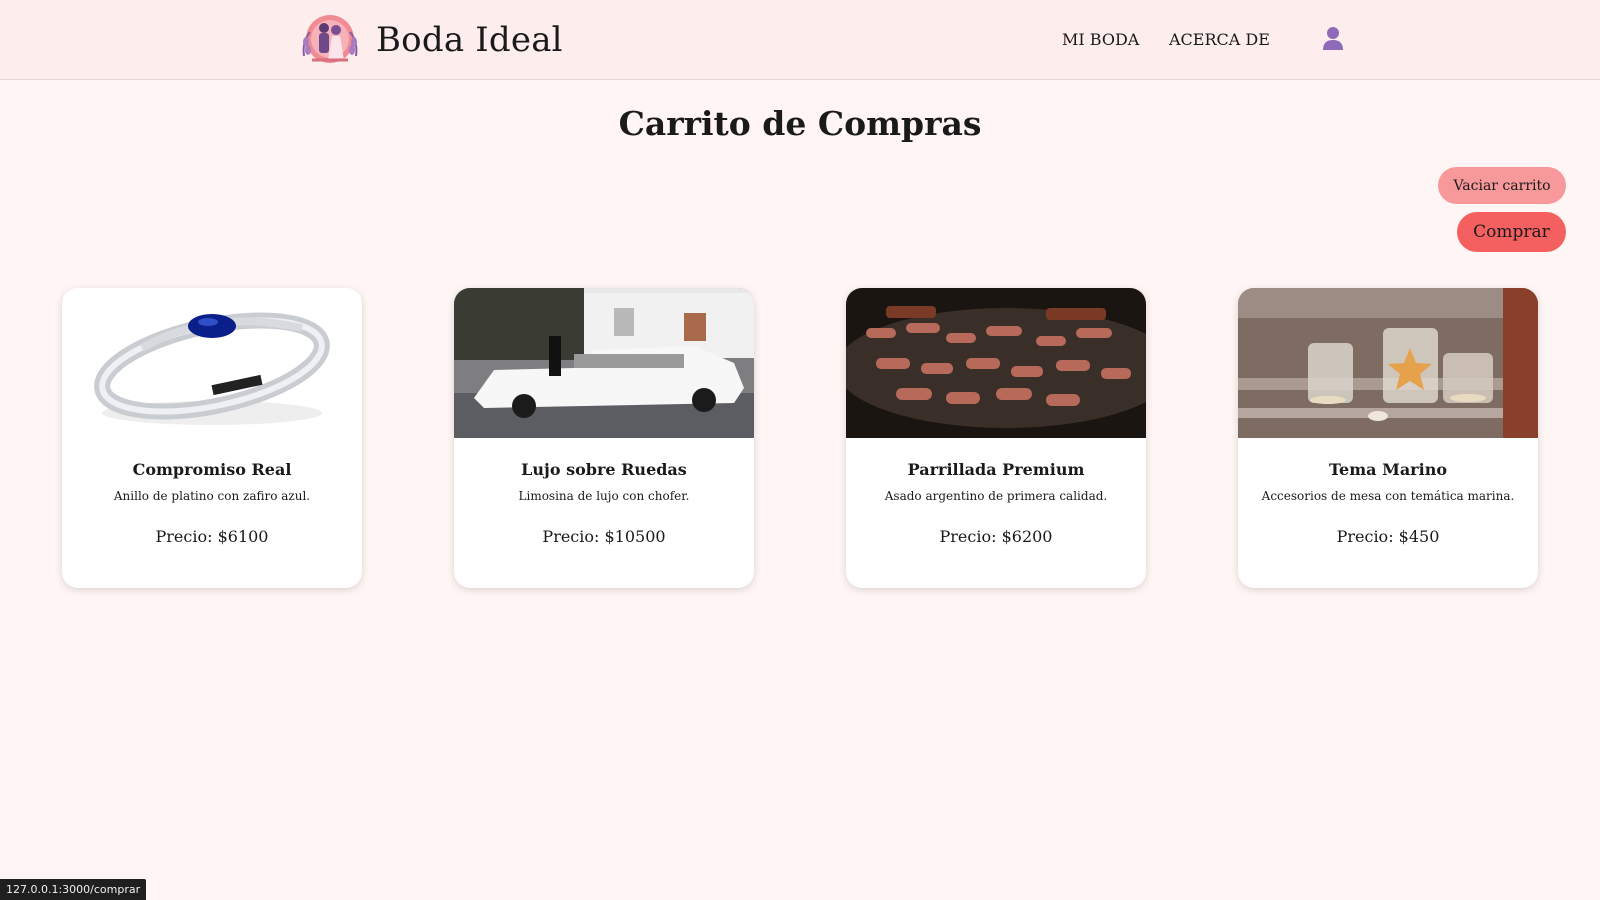 The image size is (1600, 900). Describe the element at coordinates (604, 536) in the screenshot. I see `item-price: Precio: $10500` at that location.